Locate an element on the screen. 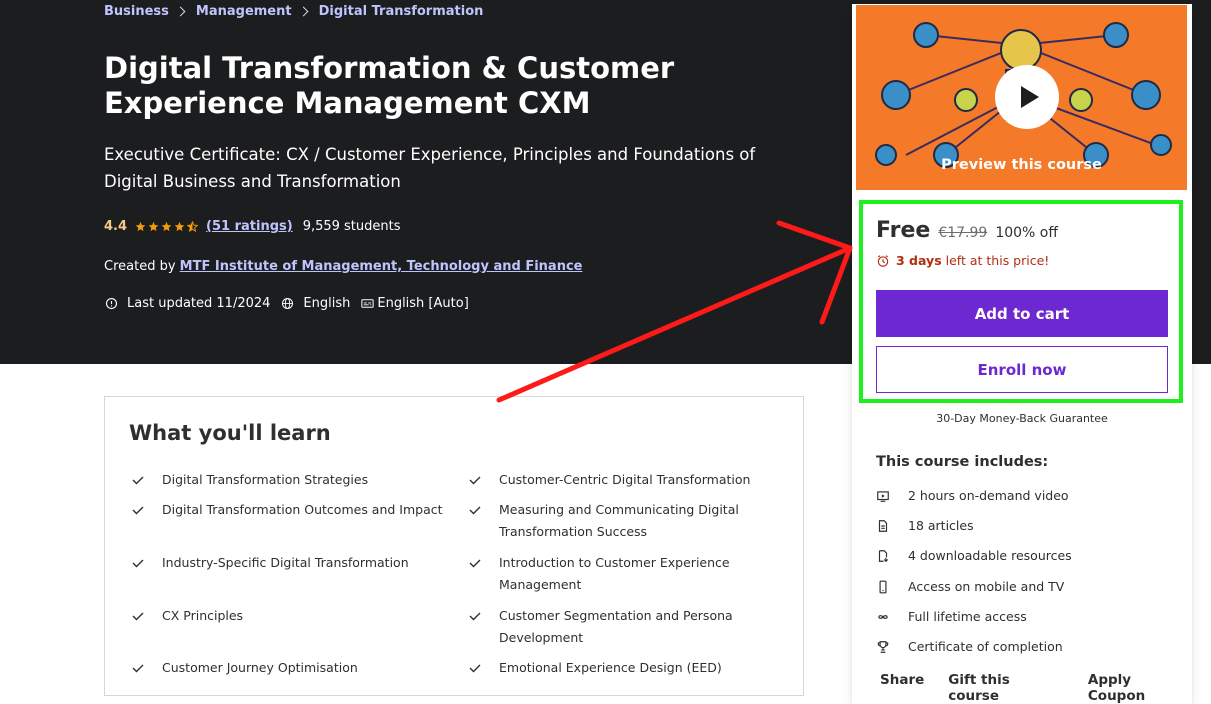 This screenshot has height=704, width=1211. captions: English [Auto] is located at coordinates (414, 303).